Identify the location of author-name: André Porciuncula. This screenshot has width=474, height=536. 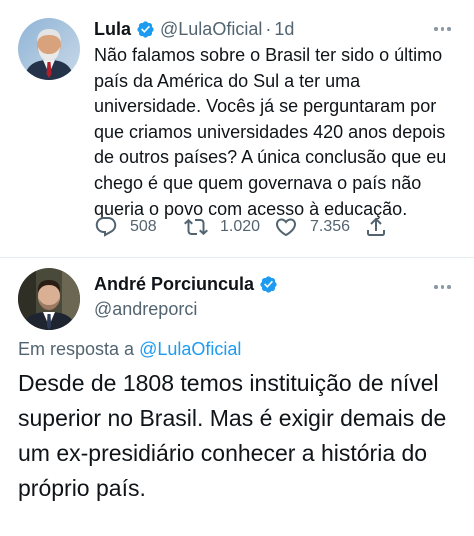
(174, 284).